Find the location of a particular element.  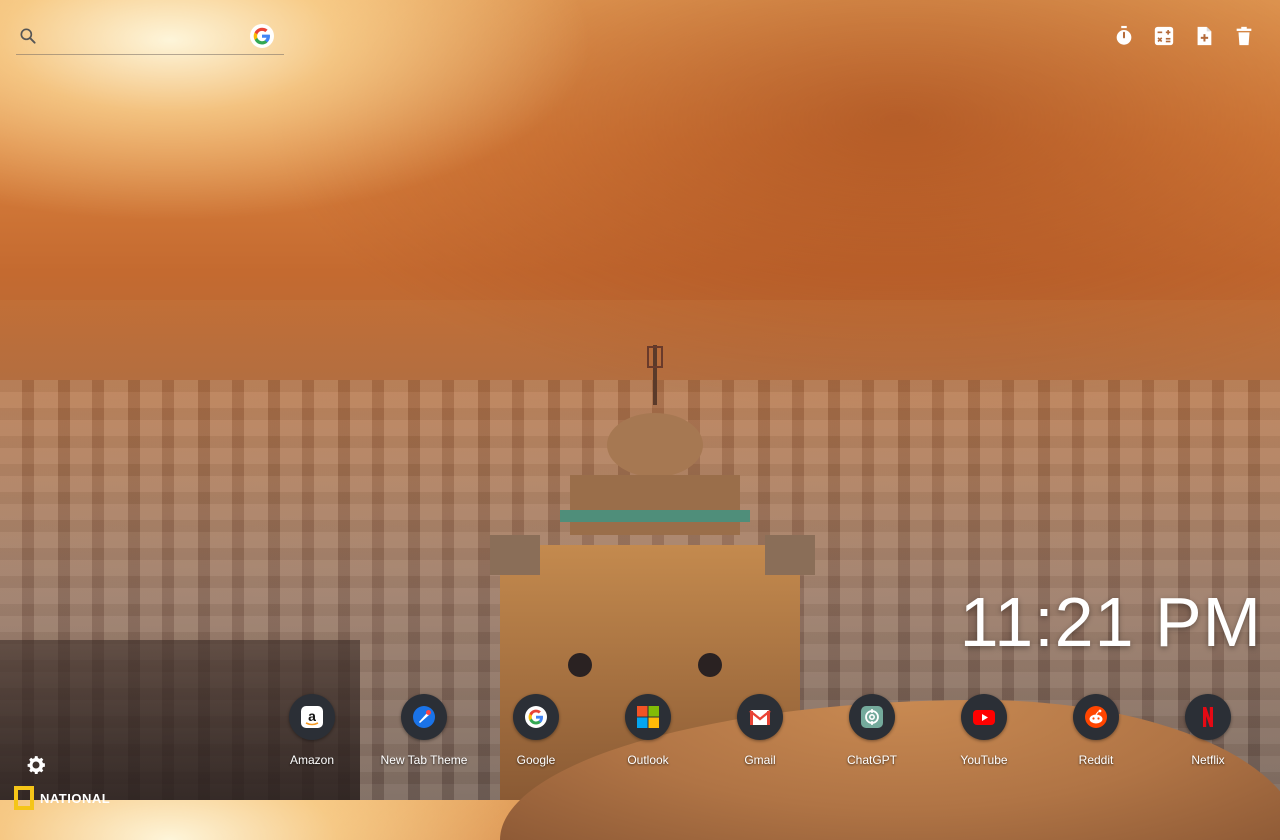

calculator-button is located at coordinates (1164, 36).